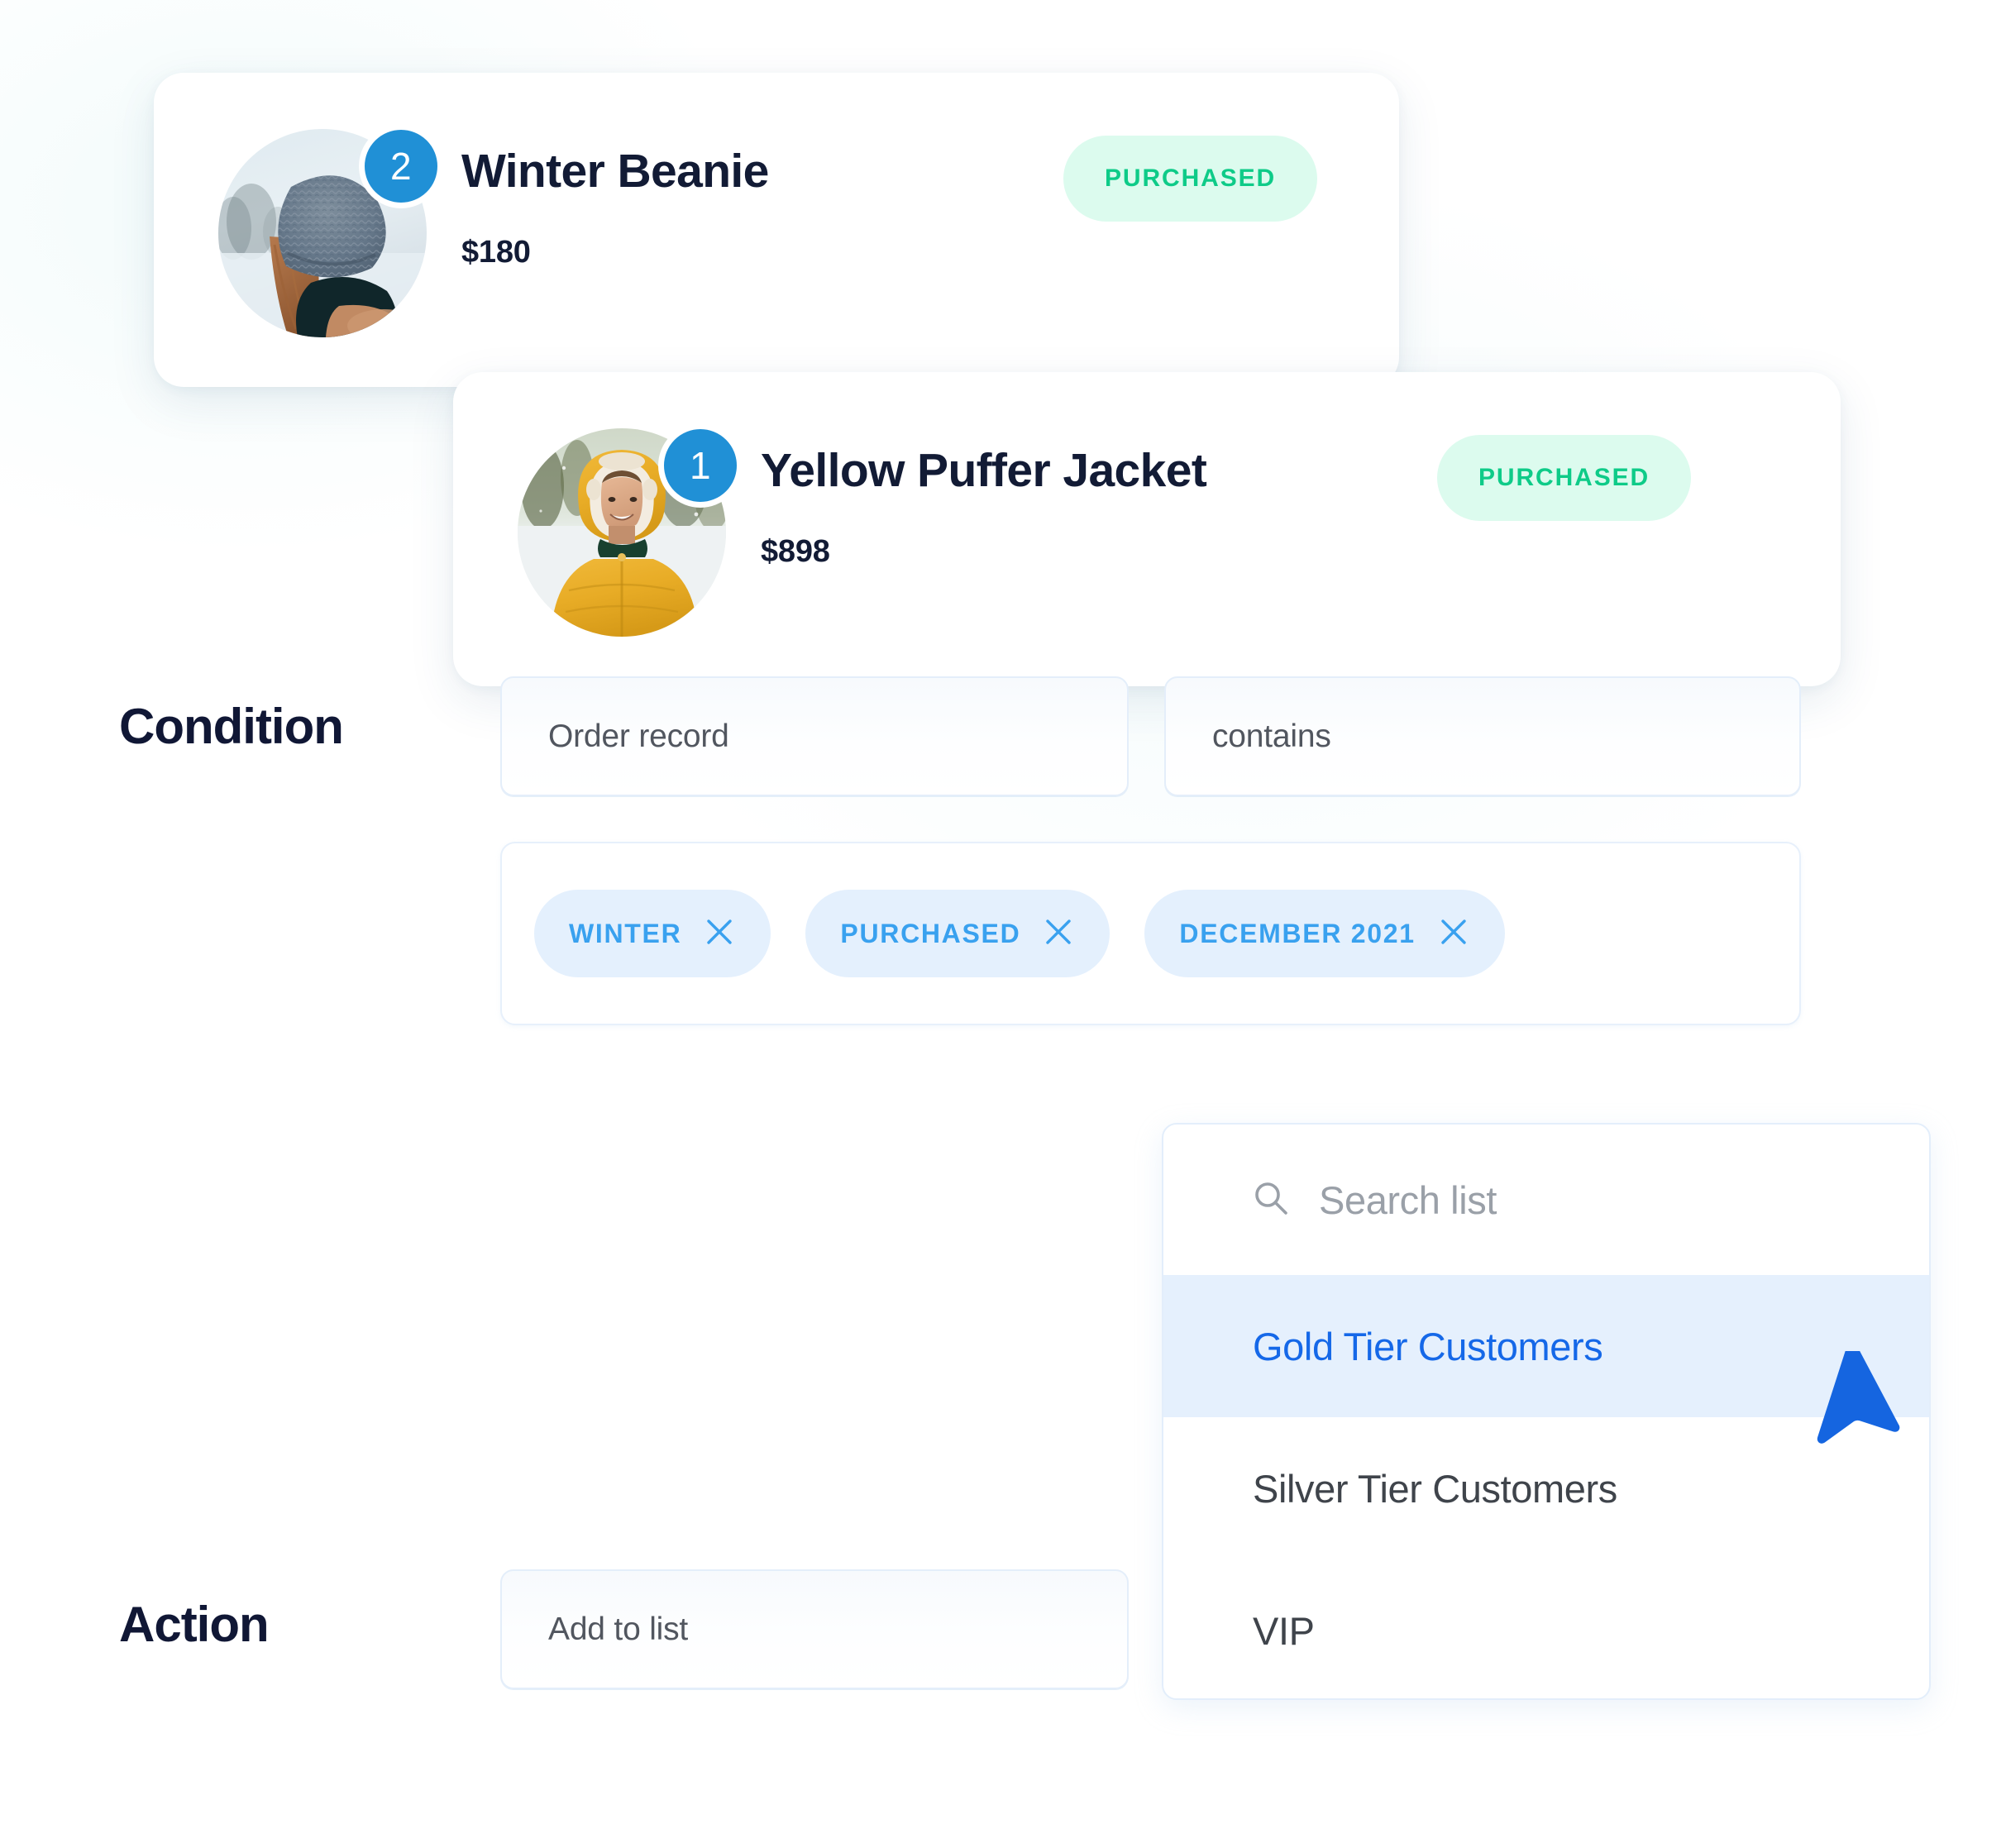 The width and height of the screenshot is (2006, 1848). Describe the element at coordinates (231, 727) in the screenshot. I see `condition-row-label: Condition` at that location.